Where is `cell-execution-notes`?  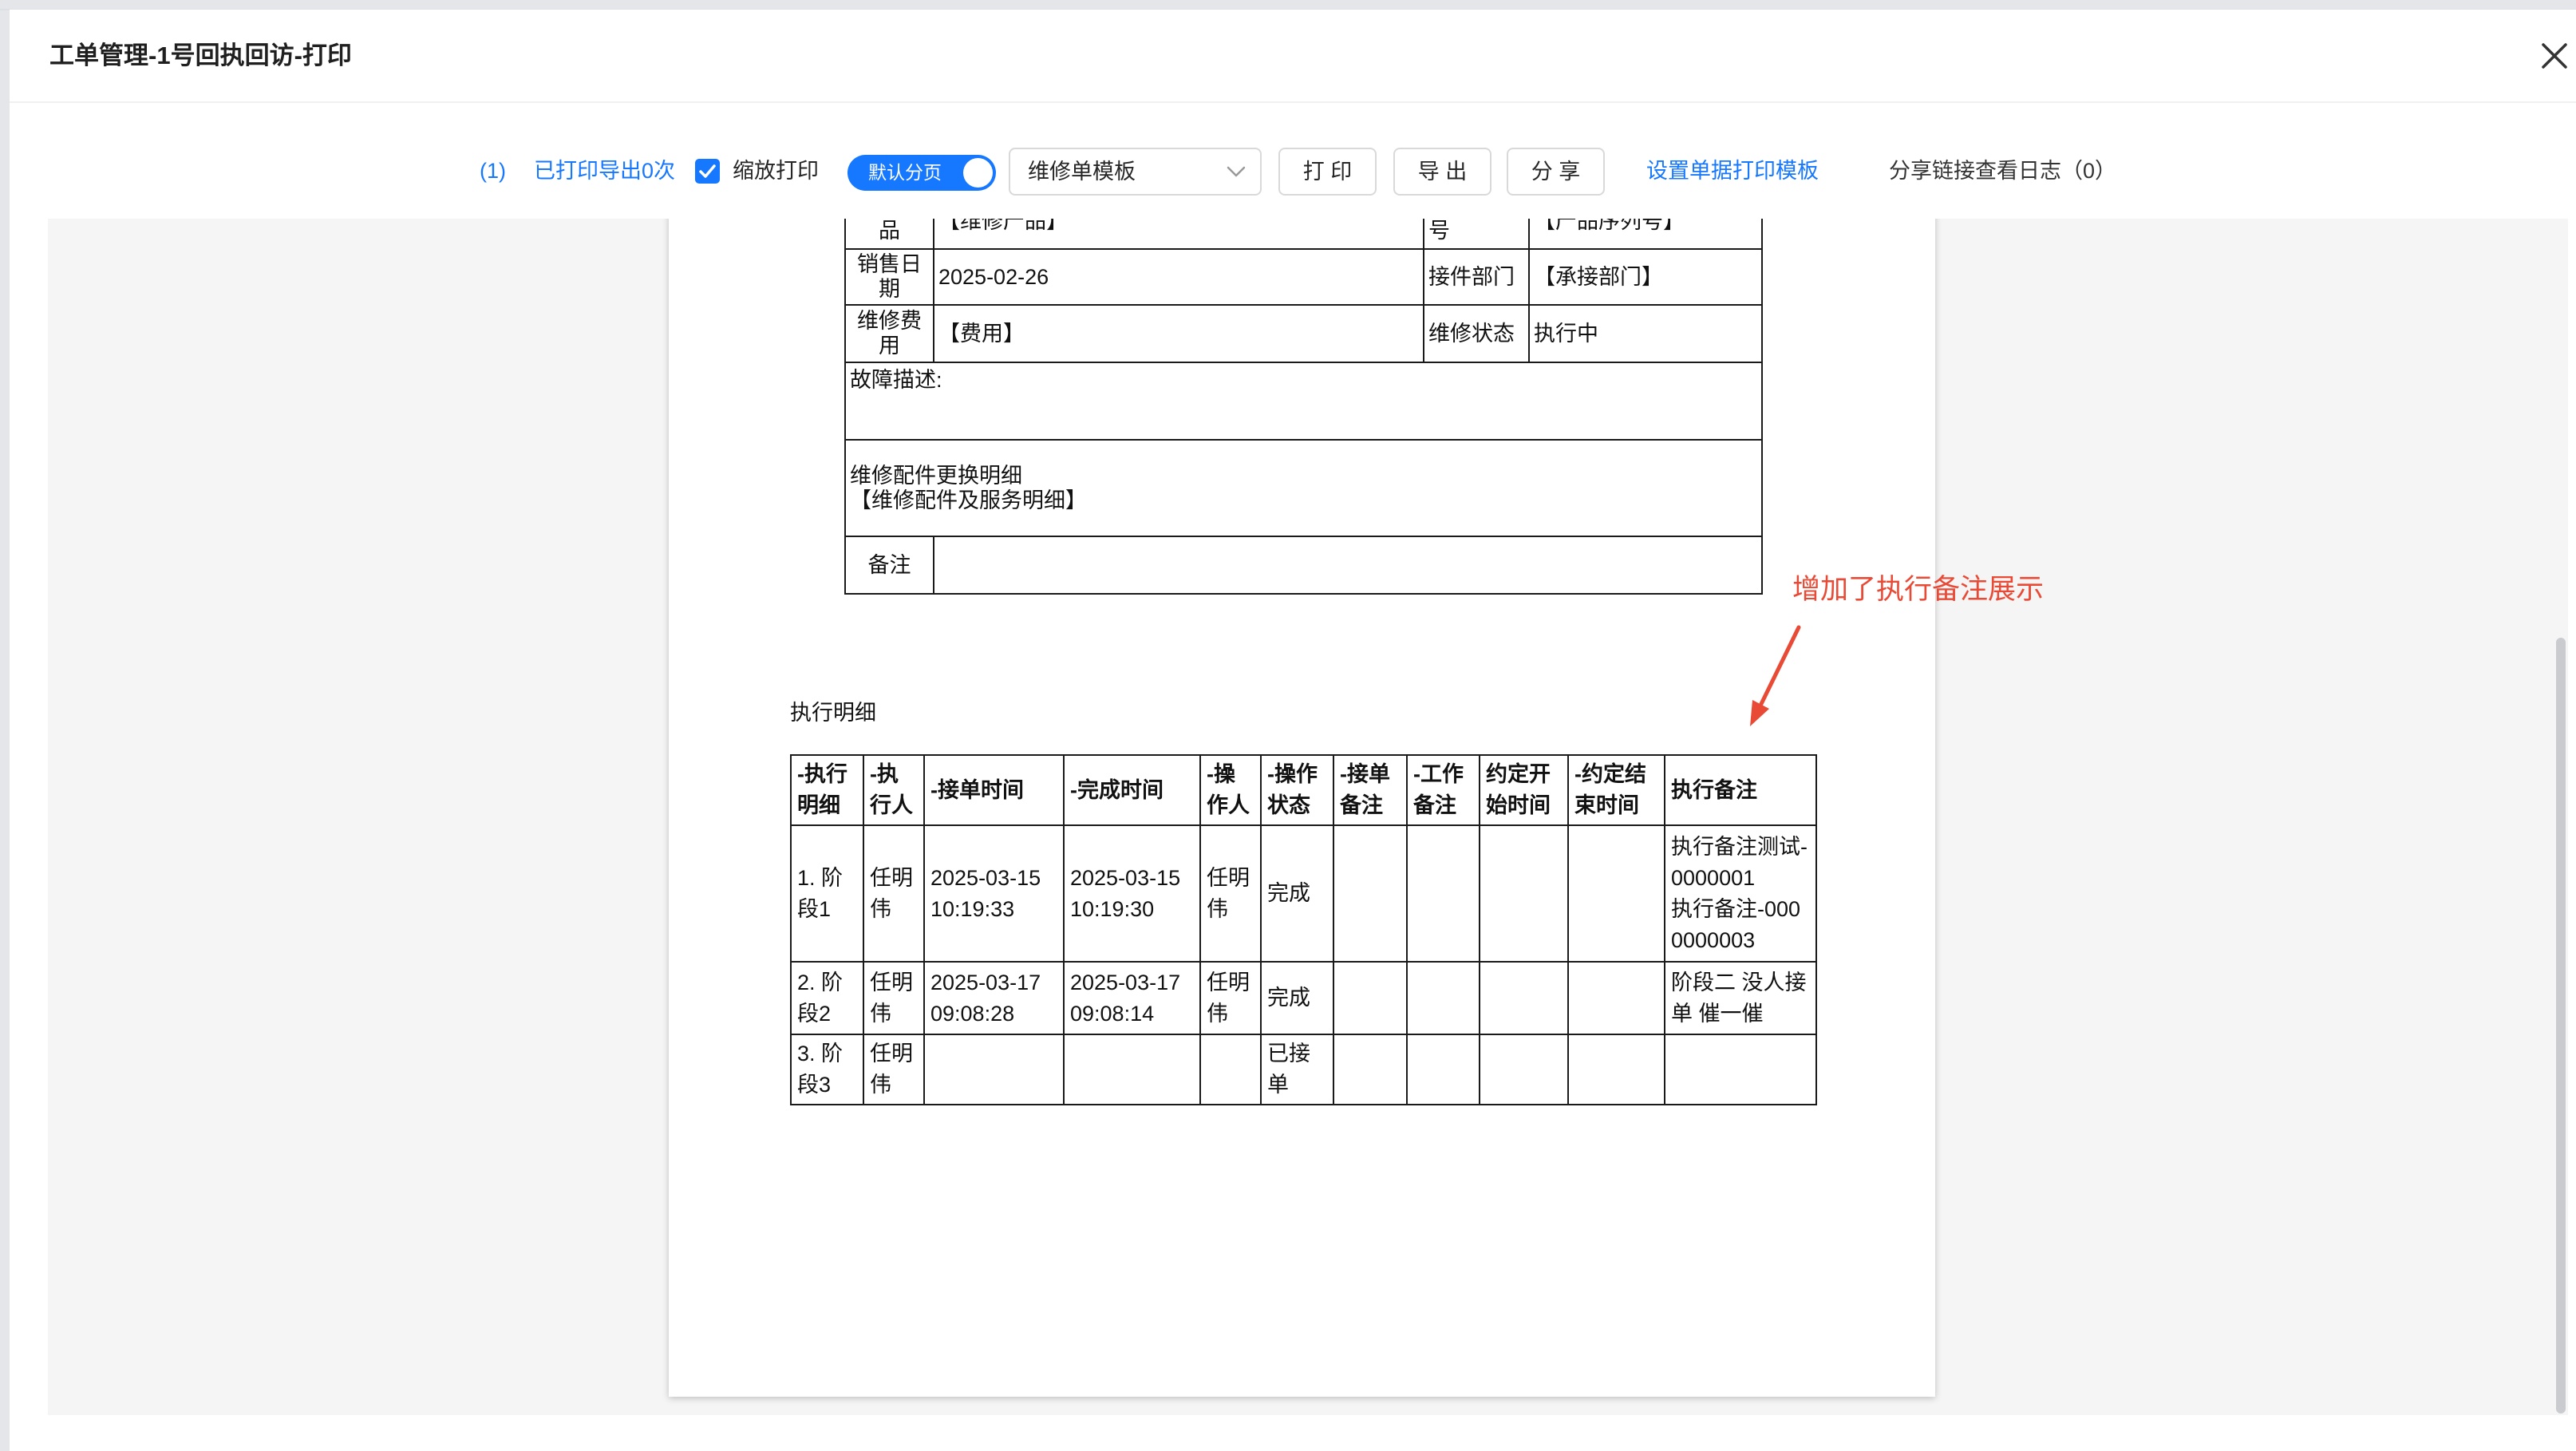 cell-execution-notes is located at coordinates (1740, 1069).